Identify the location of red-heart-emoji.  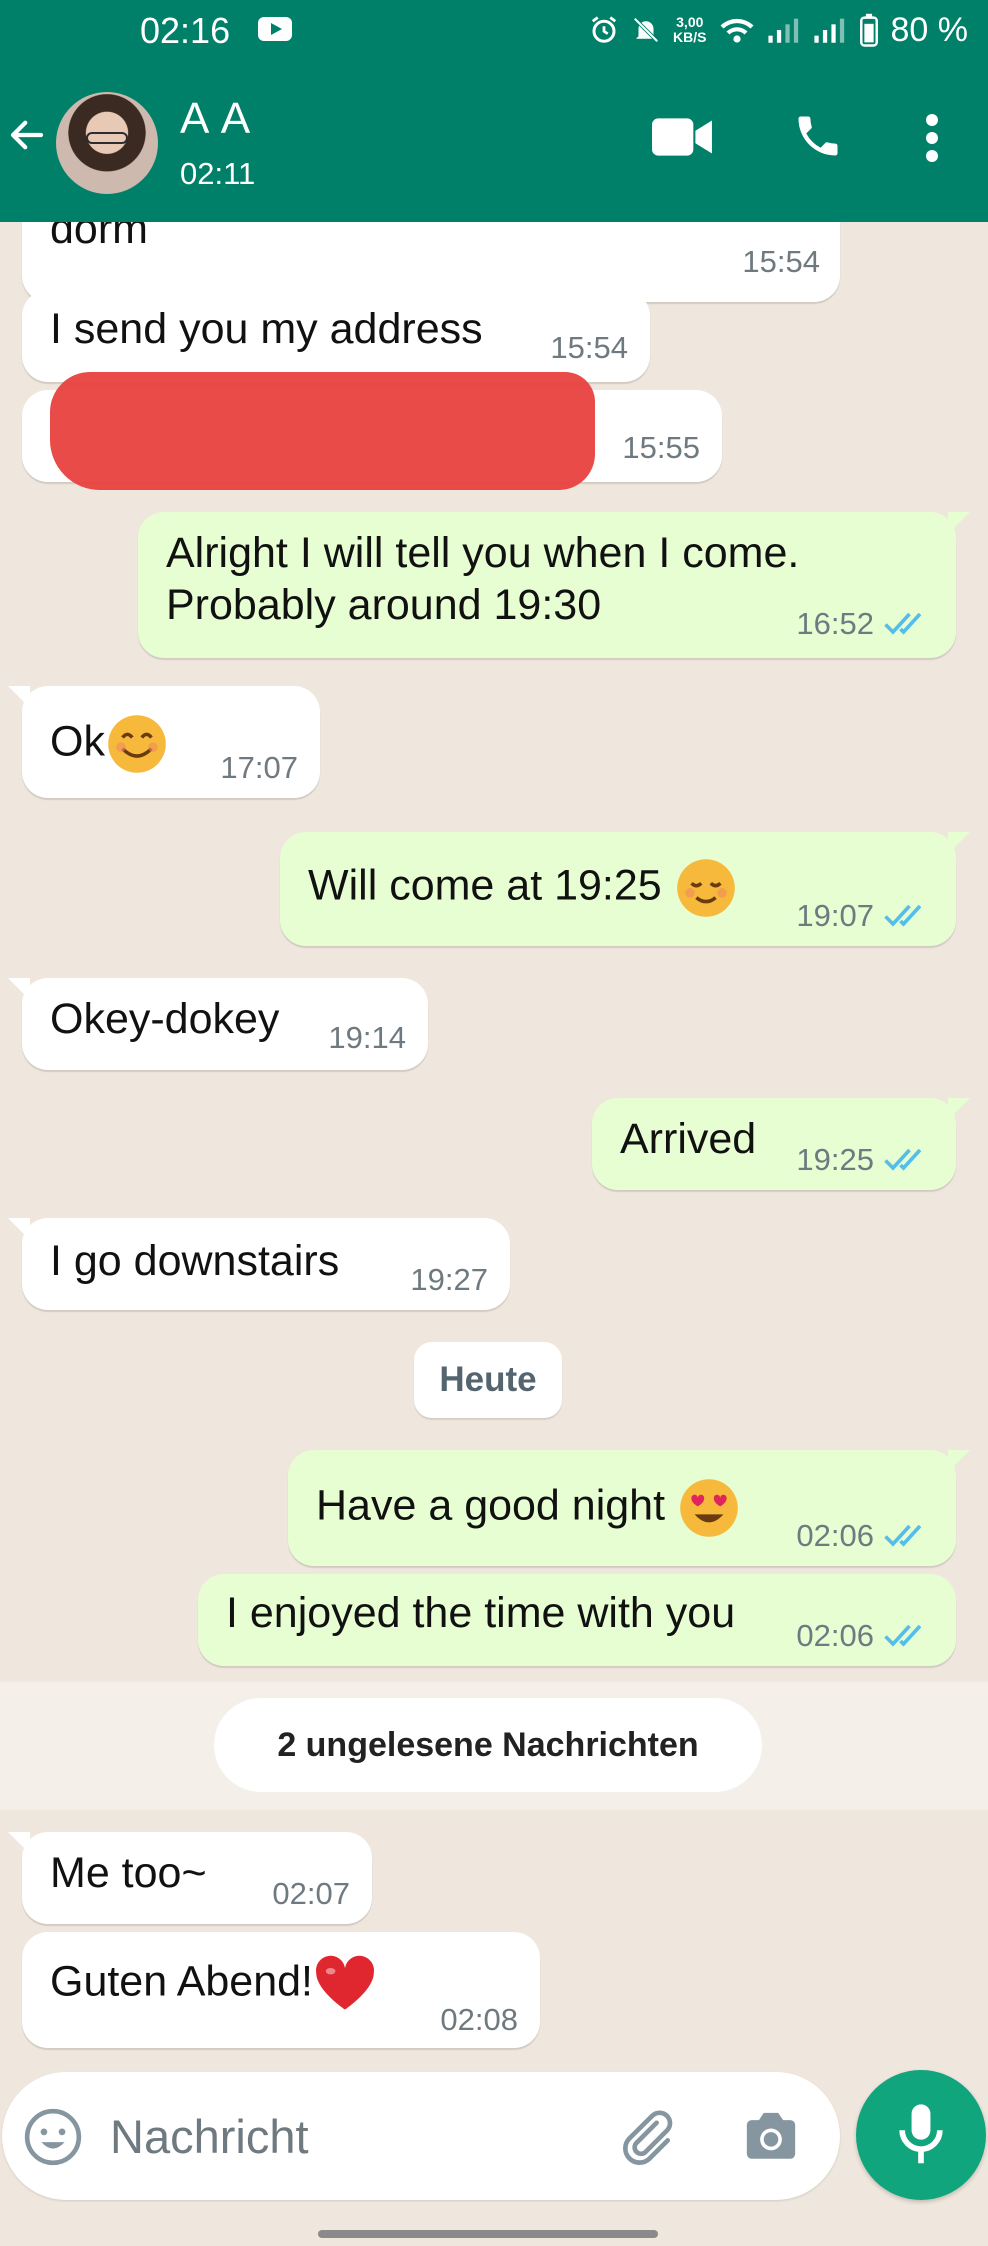
(345, 1982).